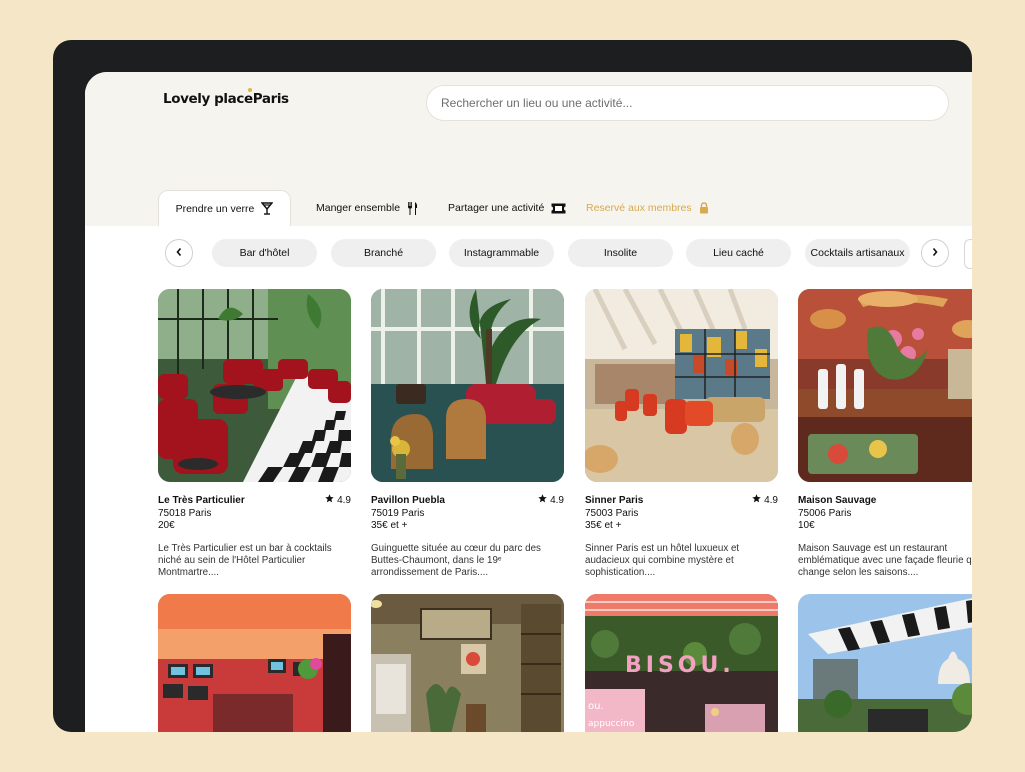 Image resolution: width=1025 pixels, height=772 pixels. Describe the element at coordinates (837, 500) in the screenshot. I see `place-name: Maison Sauvage` at that location.